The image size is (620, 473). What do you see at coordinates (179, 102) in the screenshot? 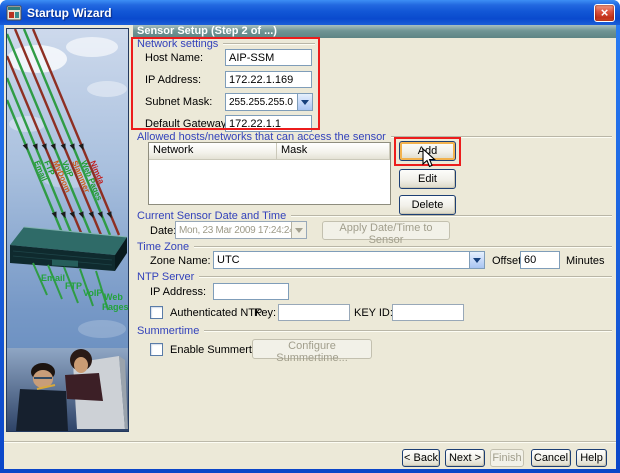
I see `subnet-mask-label: Subnet Mask:` at bounding box center [179, 102].